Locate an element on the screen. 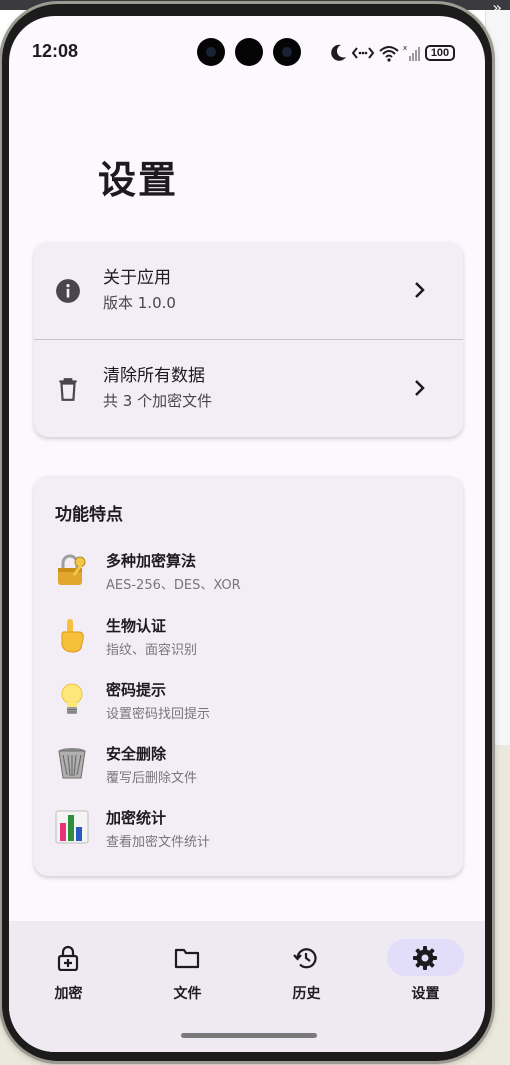 This screenshot has height=1065, width=510. bar-chart-icon is located at coordinates (72, 827).